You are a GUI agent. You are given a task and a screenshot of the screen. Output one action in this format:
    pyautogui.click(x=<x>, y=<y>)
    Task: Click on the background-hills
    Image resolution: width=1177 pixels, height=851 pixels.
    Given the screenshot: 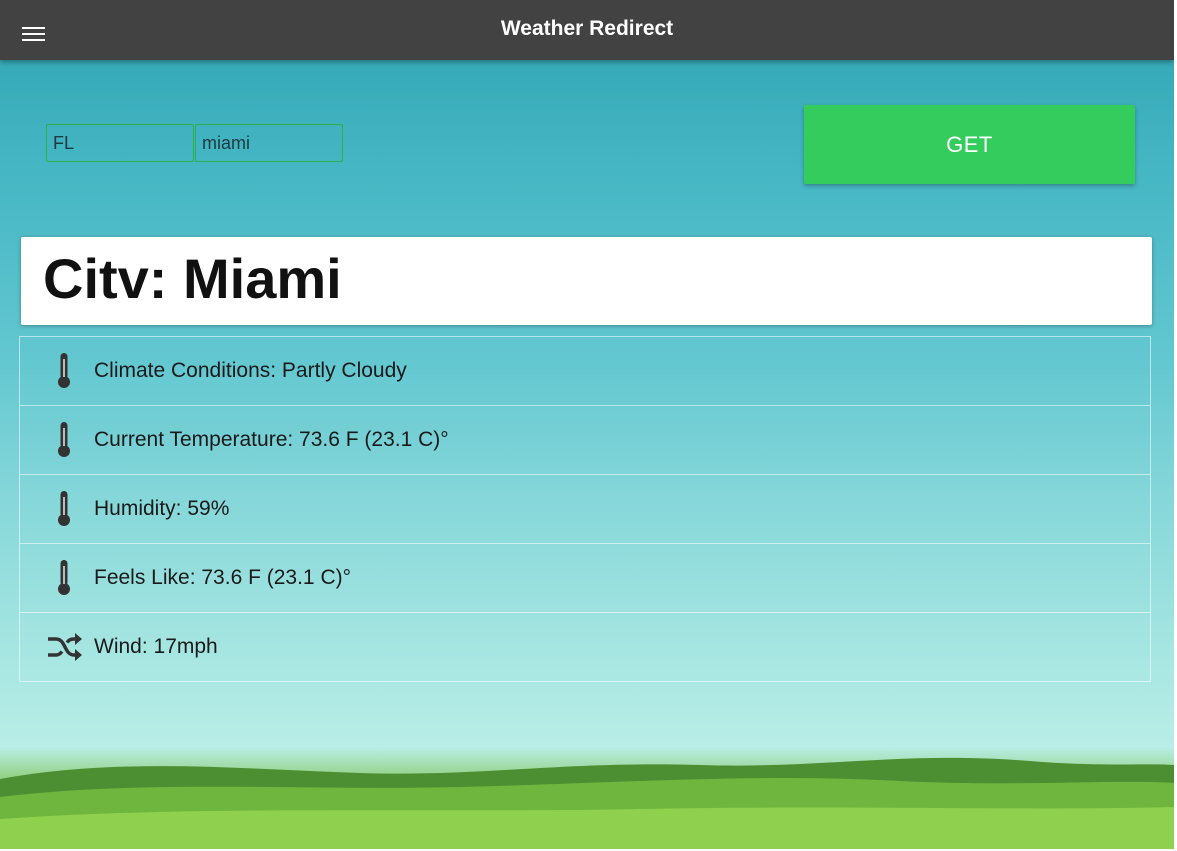 What is the action you would take?
    pyautogui.click(x=587, y=803)
    